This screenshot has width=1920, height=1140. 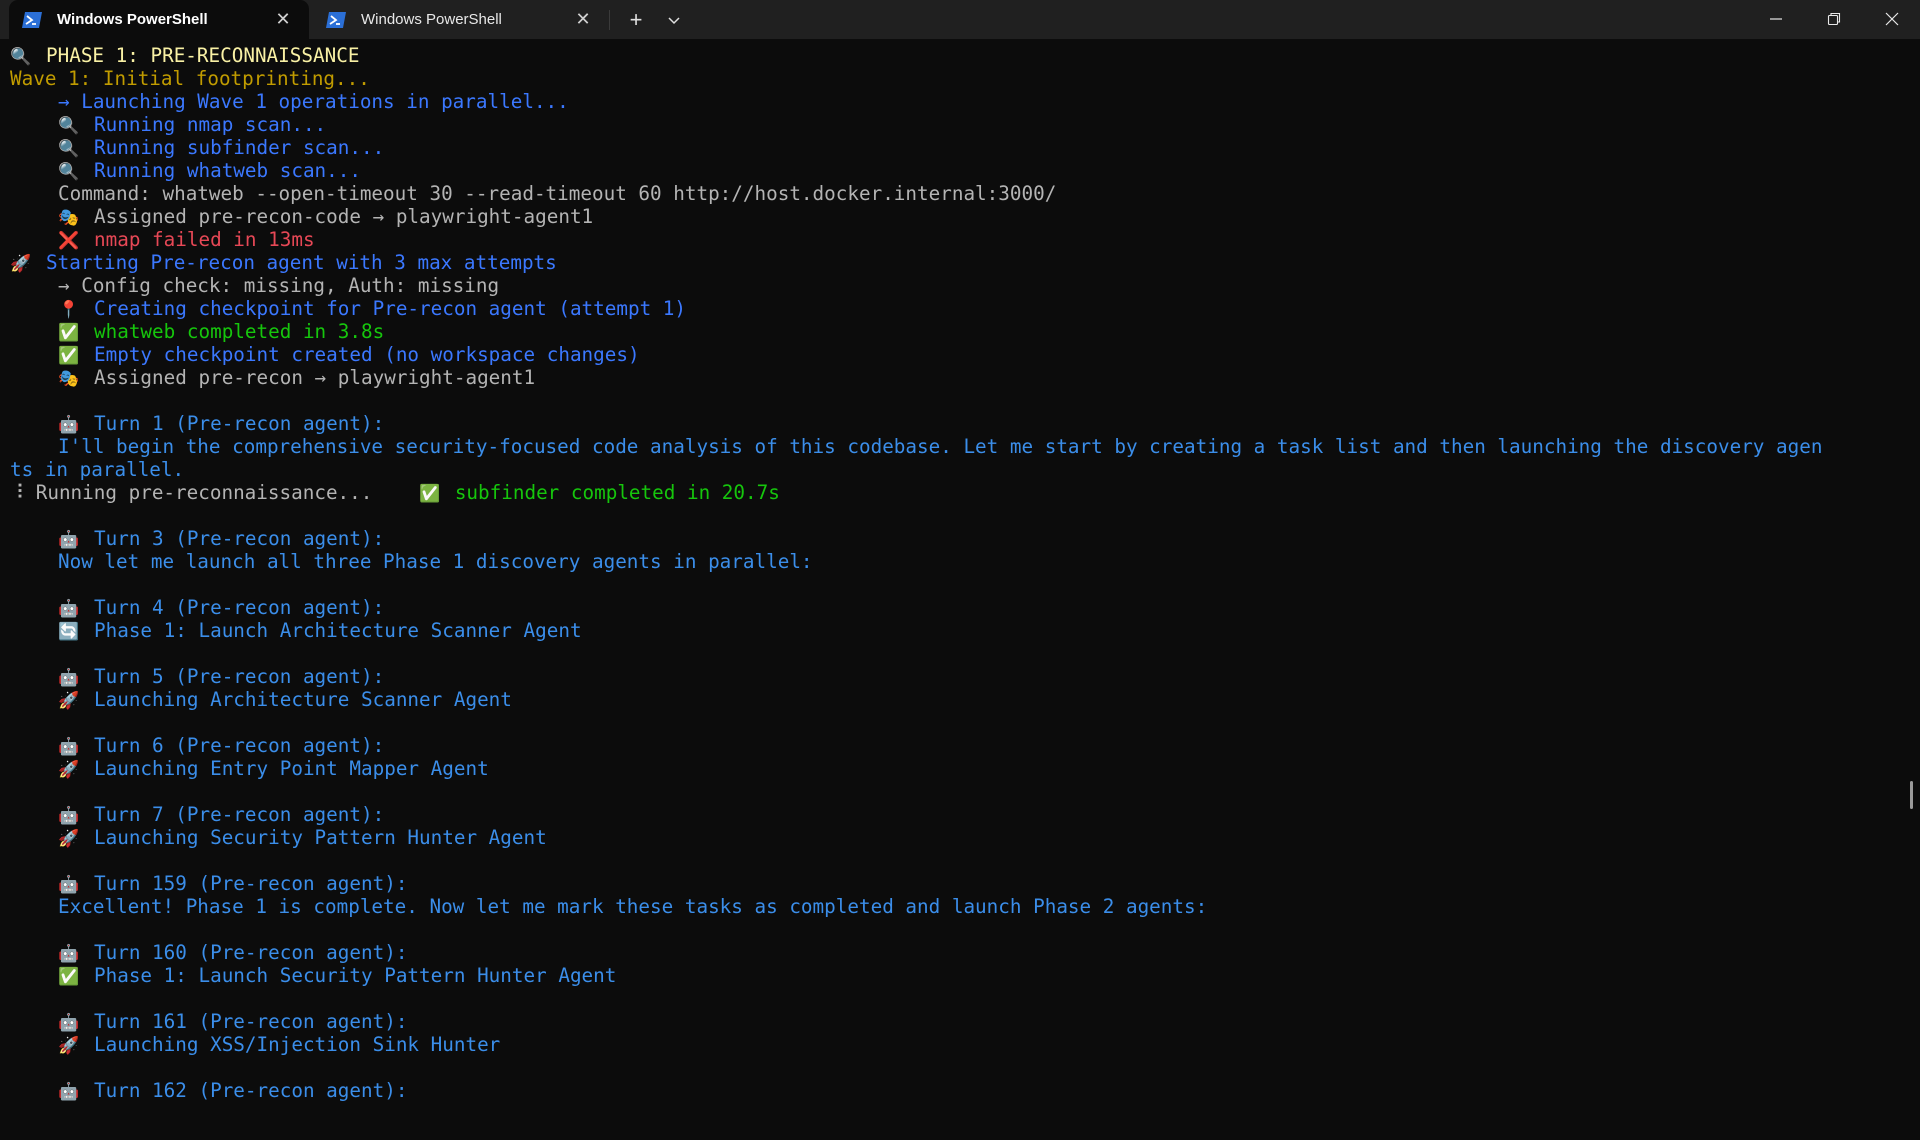 I want to click on terminal-line: 🚀 Launching XSS/Injection Sink Hunter, so click(x=255, y=1044).